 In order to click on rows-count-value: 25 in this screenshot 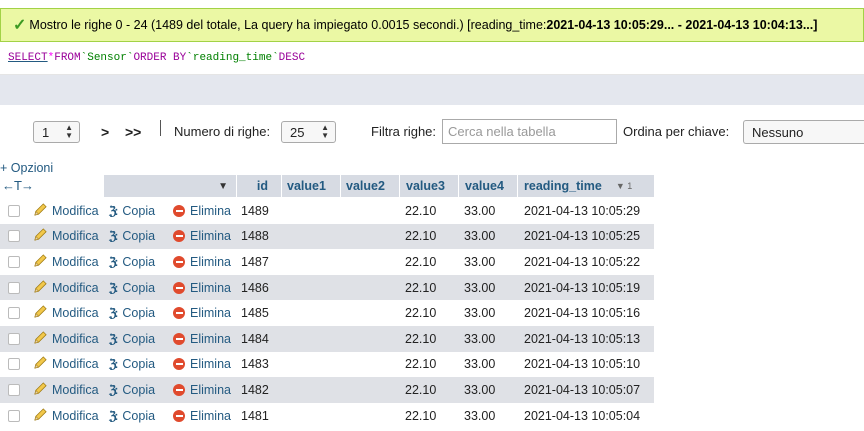, I will do `click(297, 132)`.